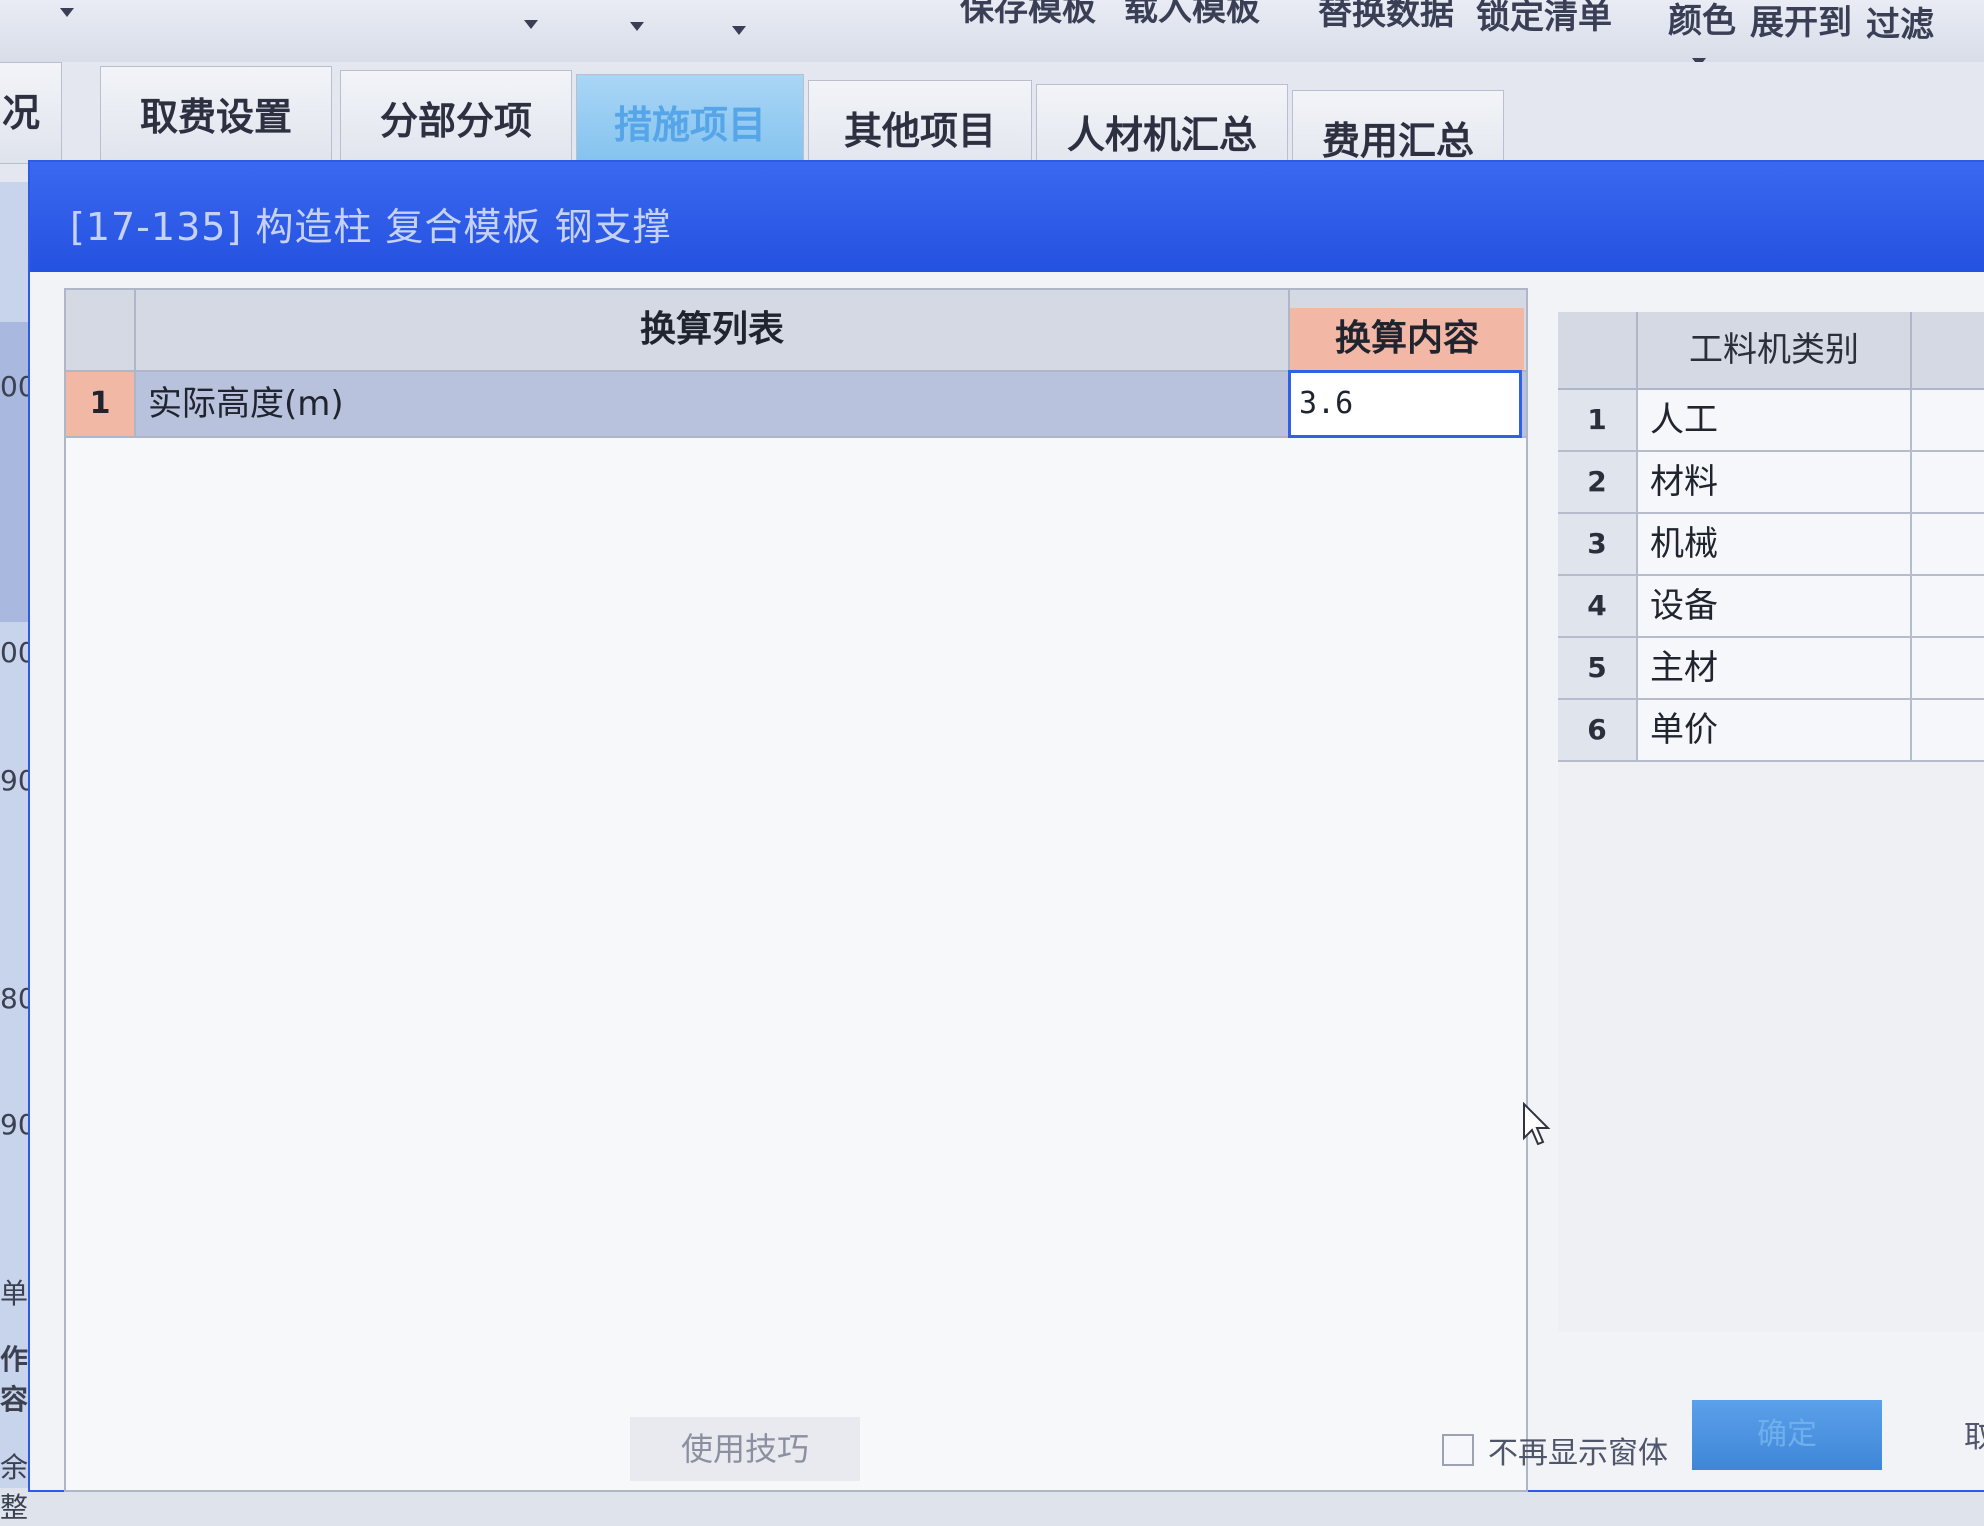 The height and width of the screenshot is (1526, 1984). What do you see at coordinates (1598, 730) in the screenshot?
I see `row-number: 6` at bounding box center [1598, 730].